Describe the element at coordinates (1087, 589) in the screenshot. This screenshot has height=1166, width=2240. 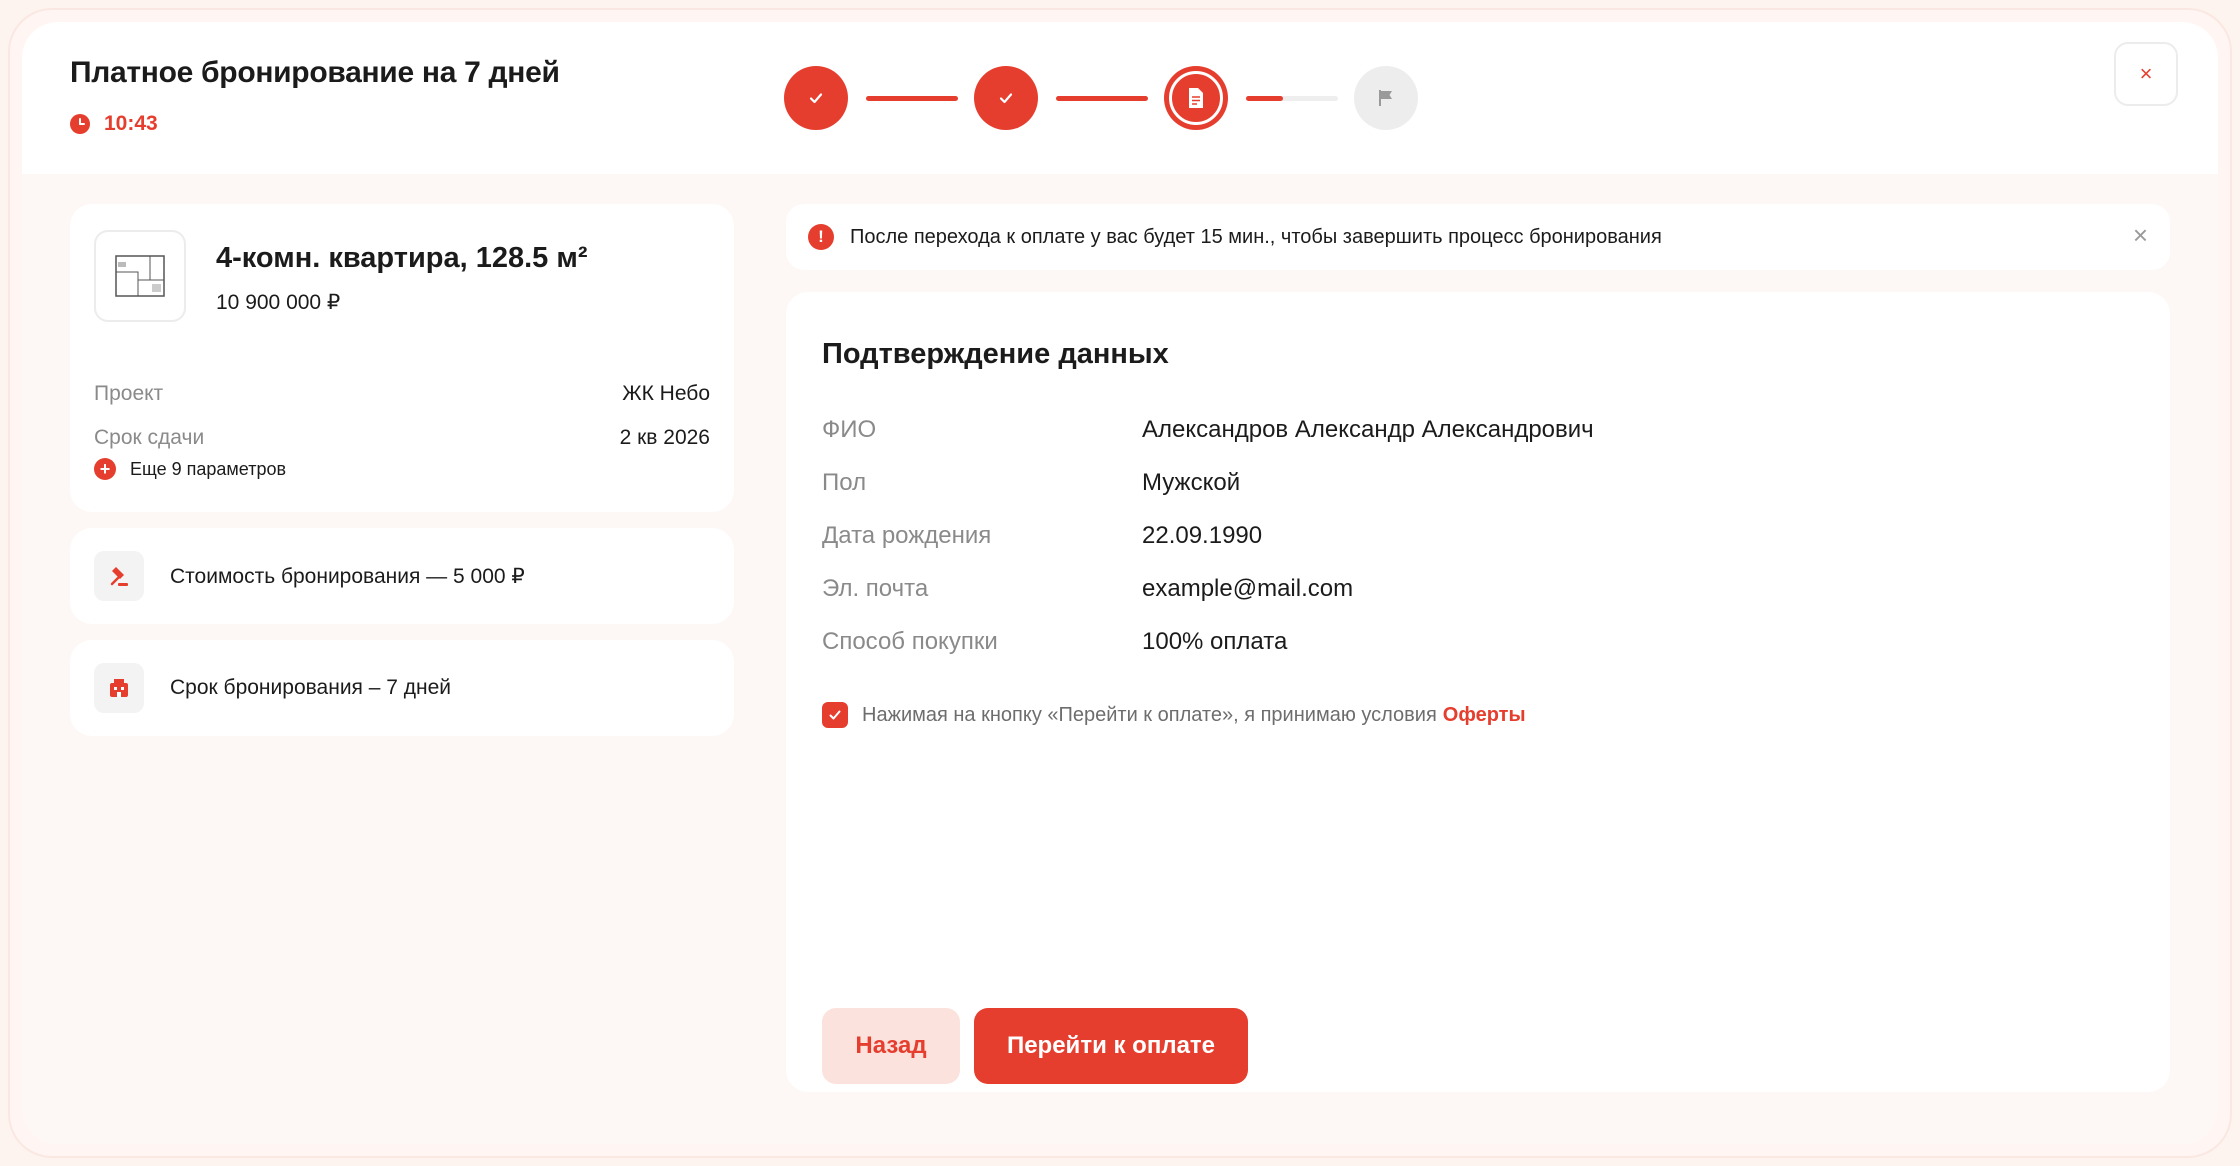
I see `data-row: Эл. почта example@mail.com` at that location.